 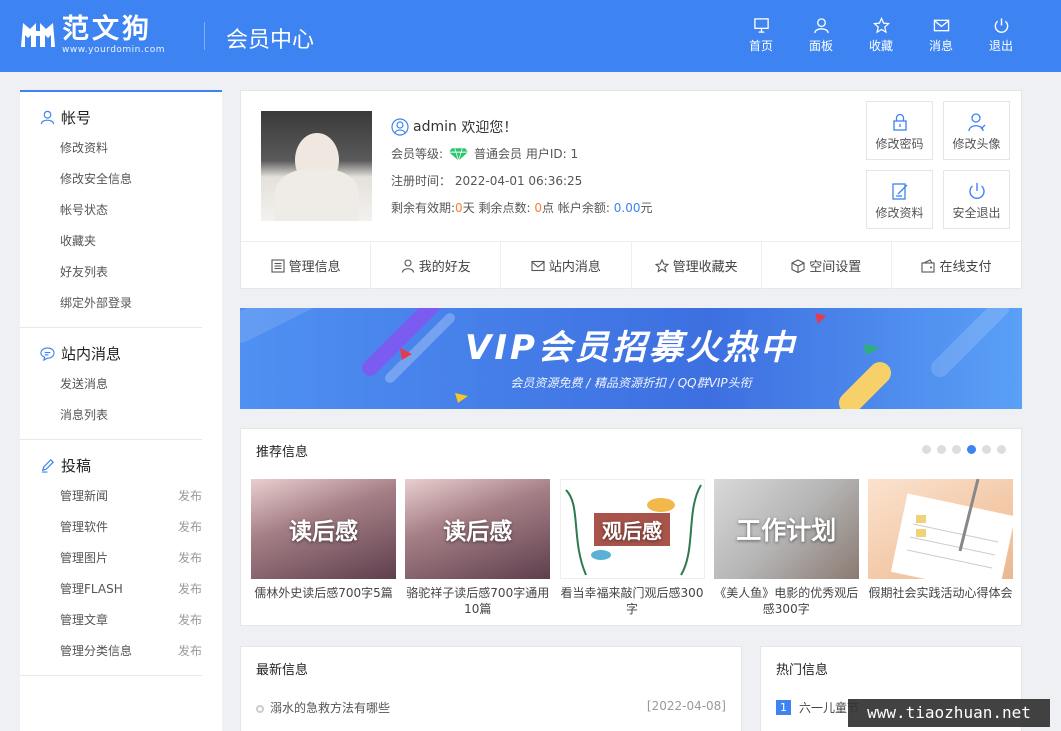 I want to click on page-title: 会员中心, so click(x=270, y=40).